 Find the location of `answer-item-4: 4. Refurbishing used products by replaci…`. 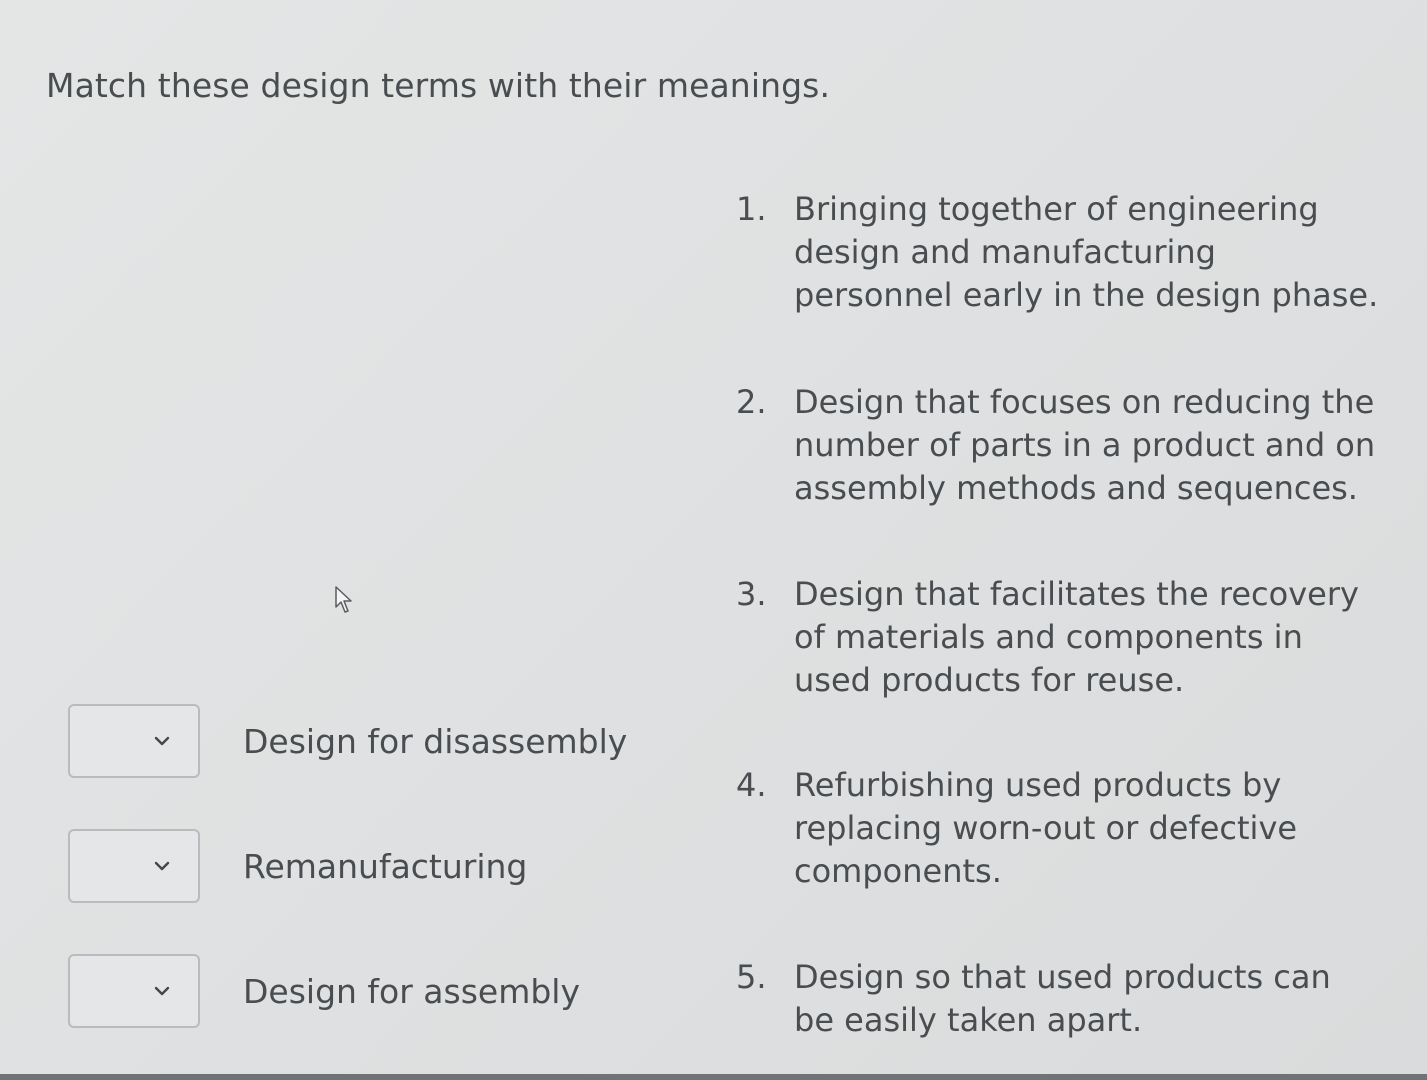

answer-item-4: 4. Refurbishing used products by replaci… is located at coordinates (1055, 828).